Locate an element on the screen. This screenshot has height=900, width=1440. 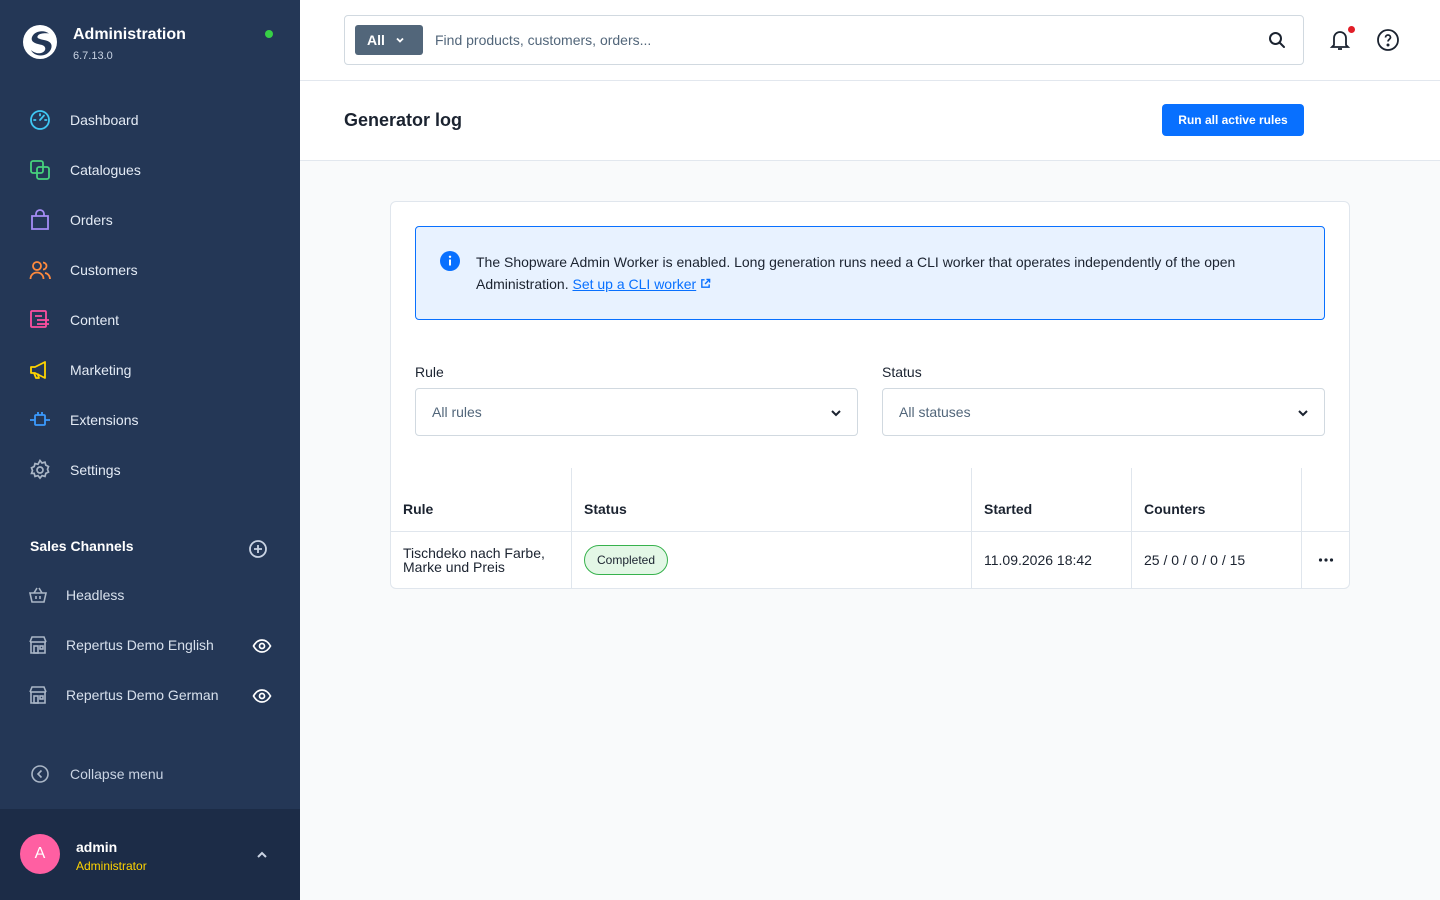
counters-cell: 25 / 0 / 0 / 0 / 15 is located at coordinates (1216, 560).